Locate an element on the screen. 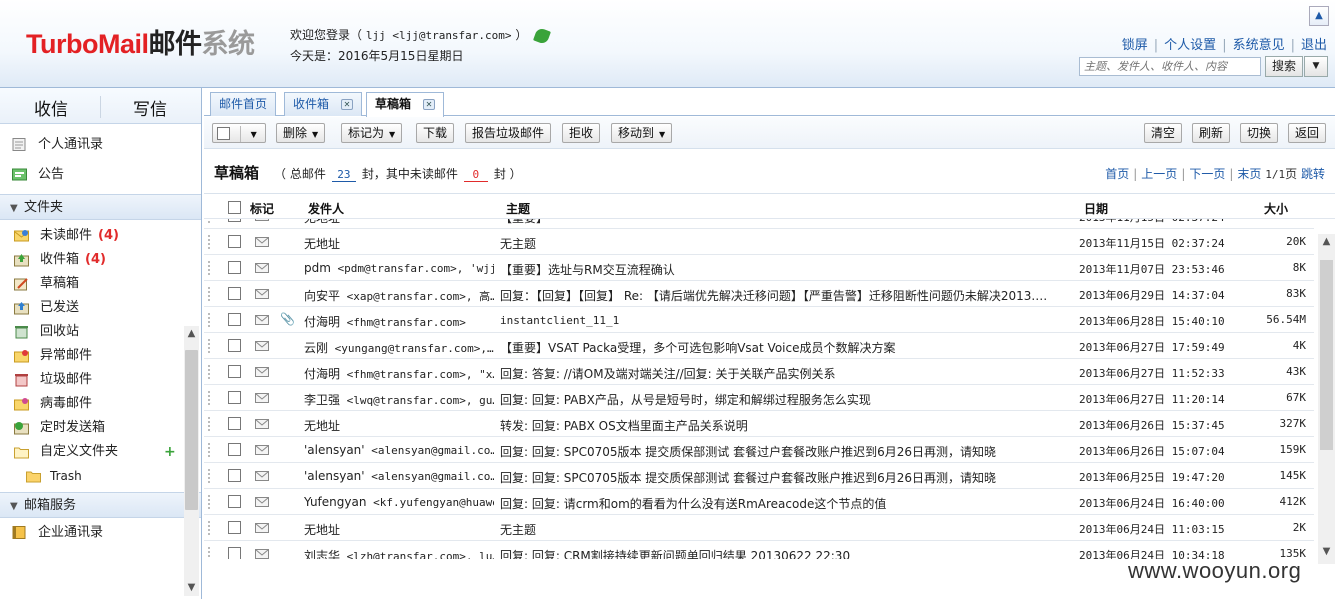  tab-drafts: 草稿箱 ✕ is located at coordinates (405, 104).